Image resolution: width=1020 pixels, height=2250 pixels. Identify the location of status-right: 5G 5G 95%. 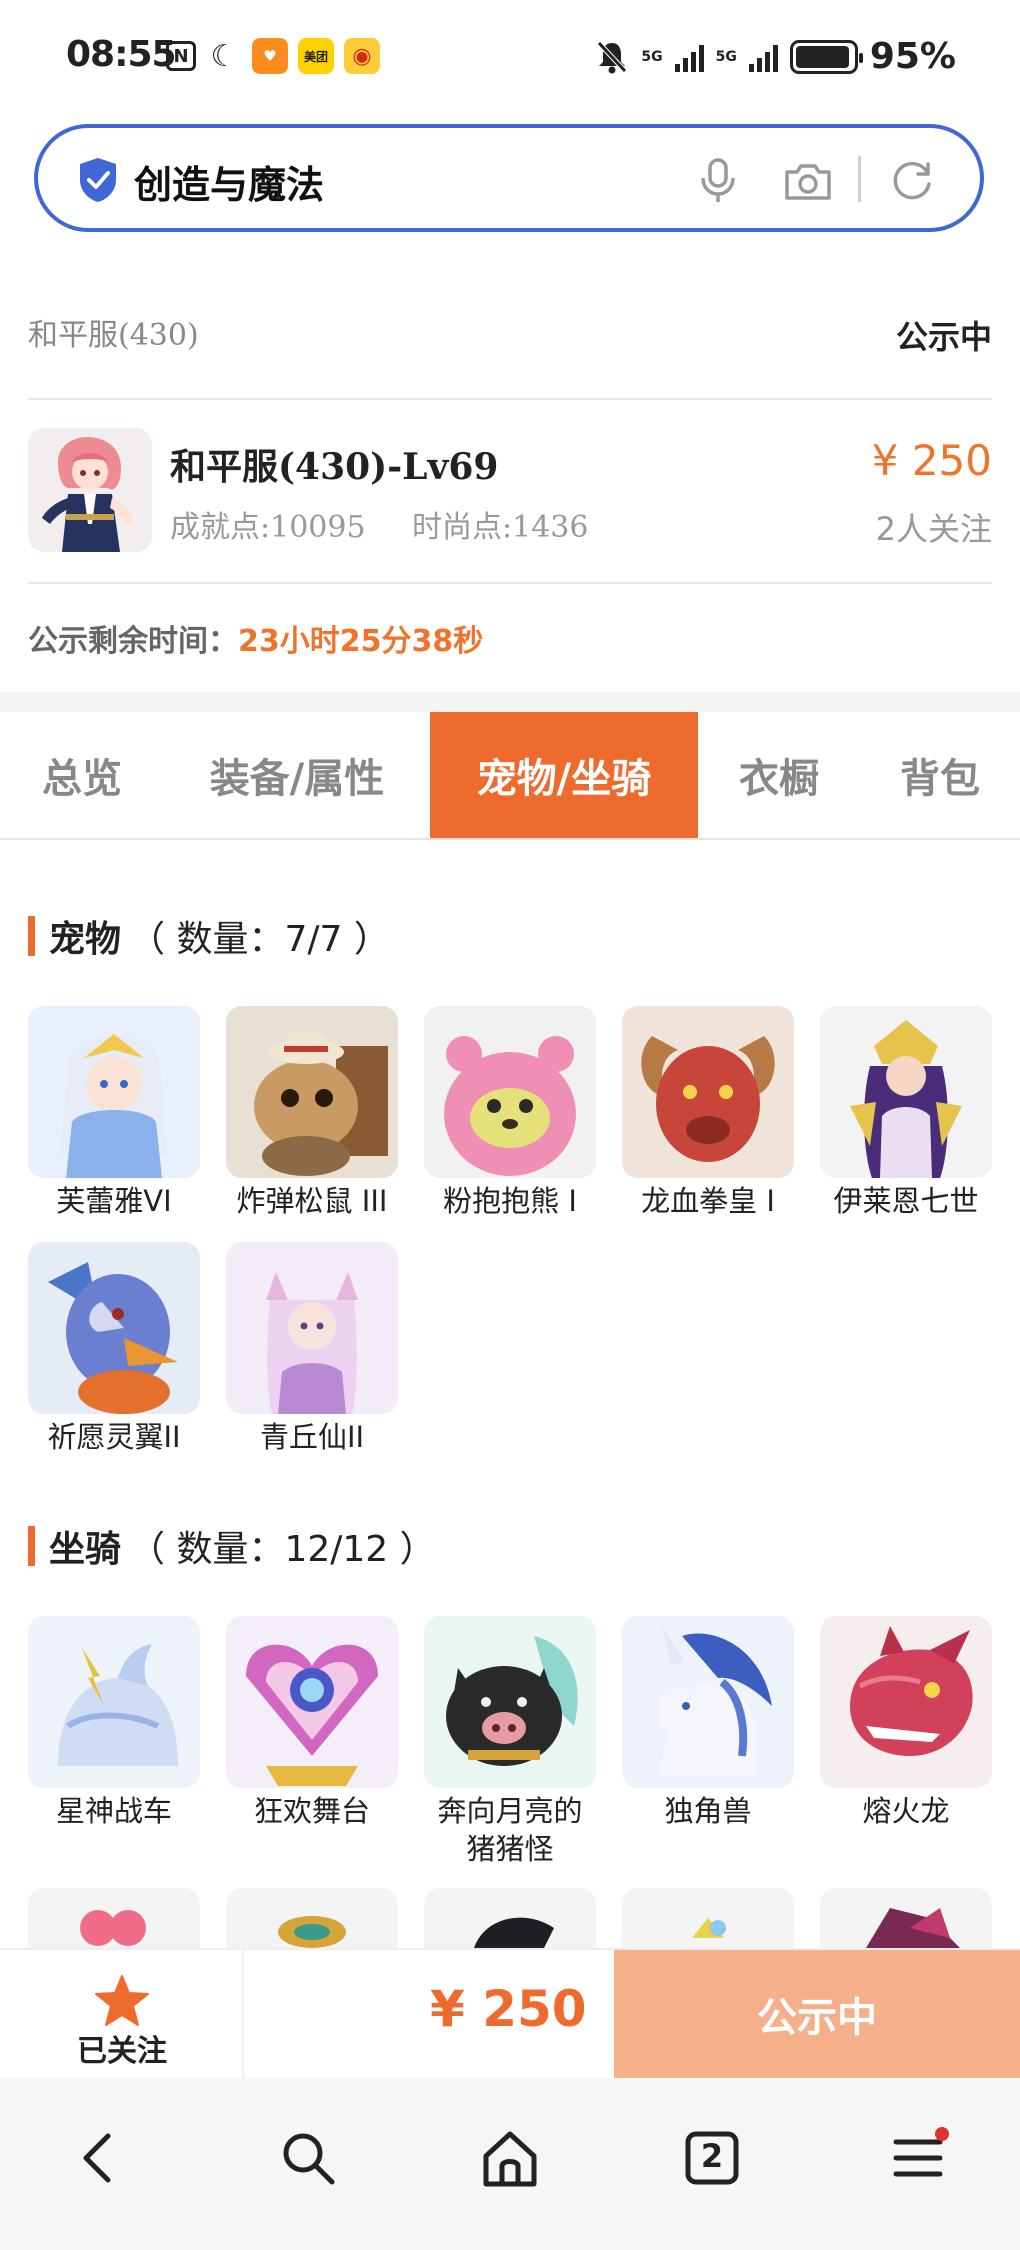
(775, 56).